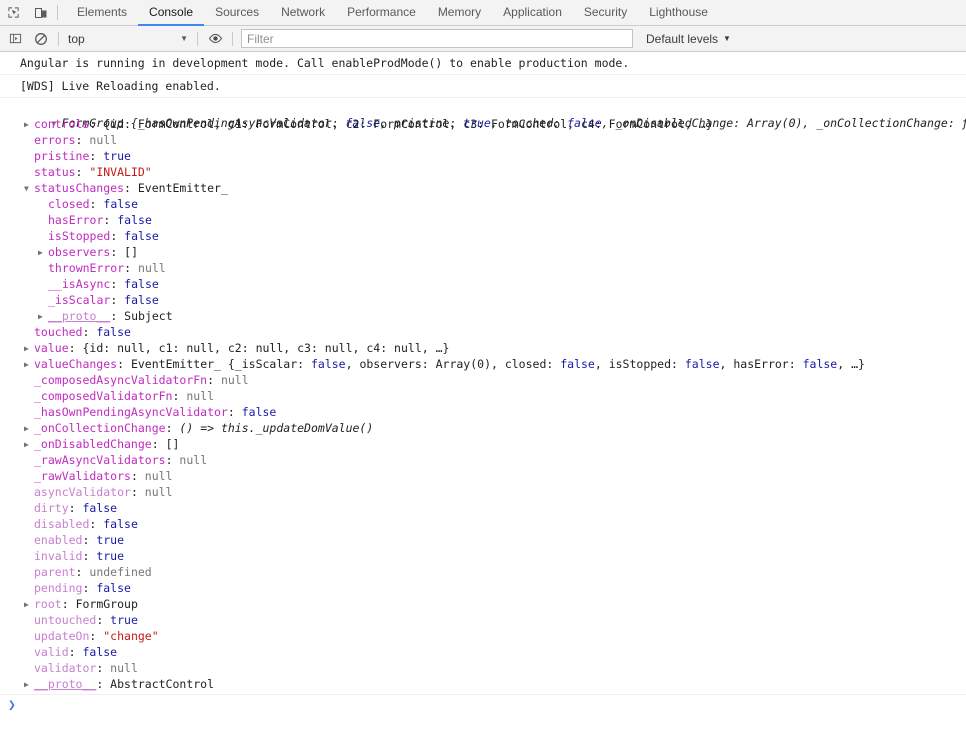 This screenshot has height=730, width=966. Describe the element at coordinates (40, 12) in the screenshot. I see `device-toolbar-icon` at that location.